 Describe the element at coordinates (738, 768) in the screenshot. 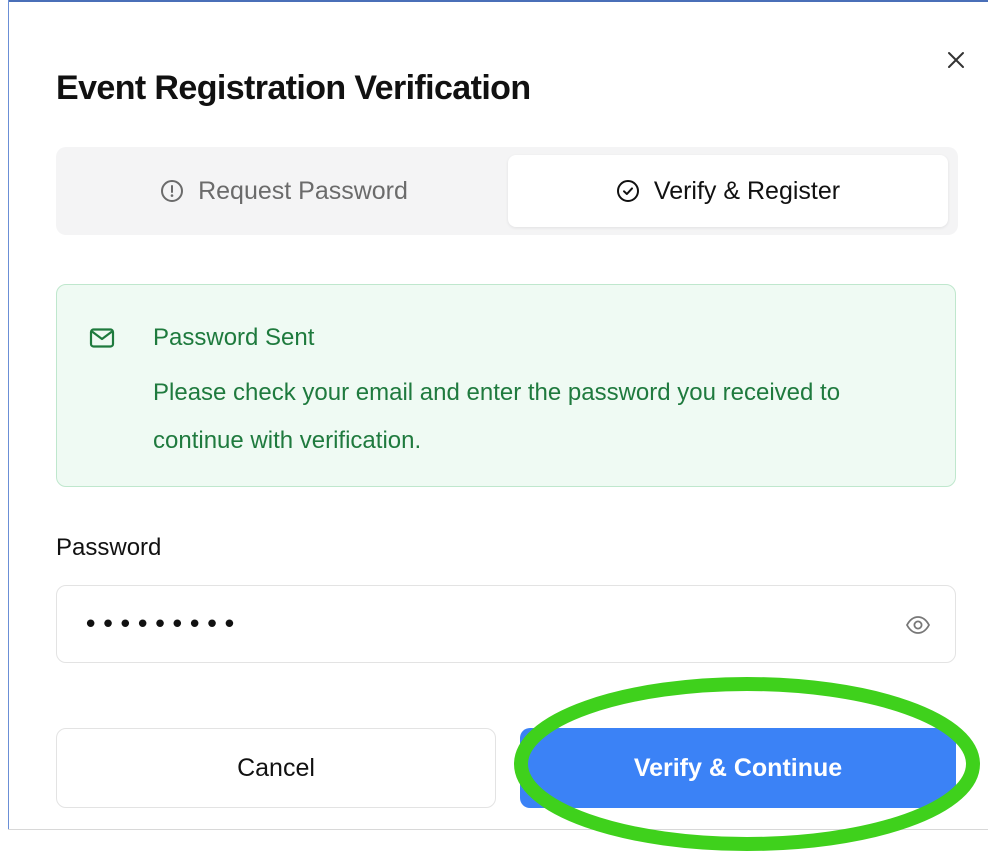

I see `verify-continue-button: Verify & Continue` at that location.